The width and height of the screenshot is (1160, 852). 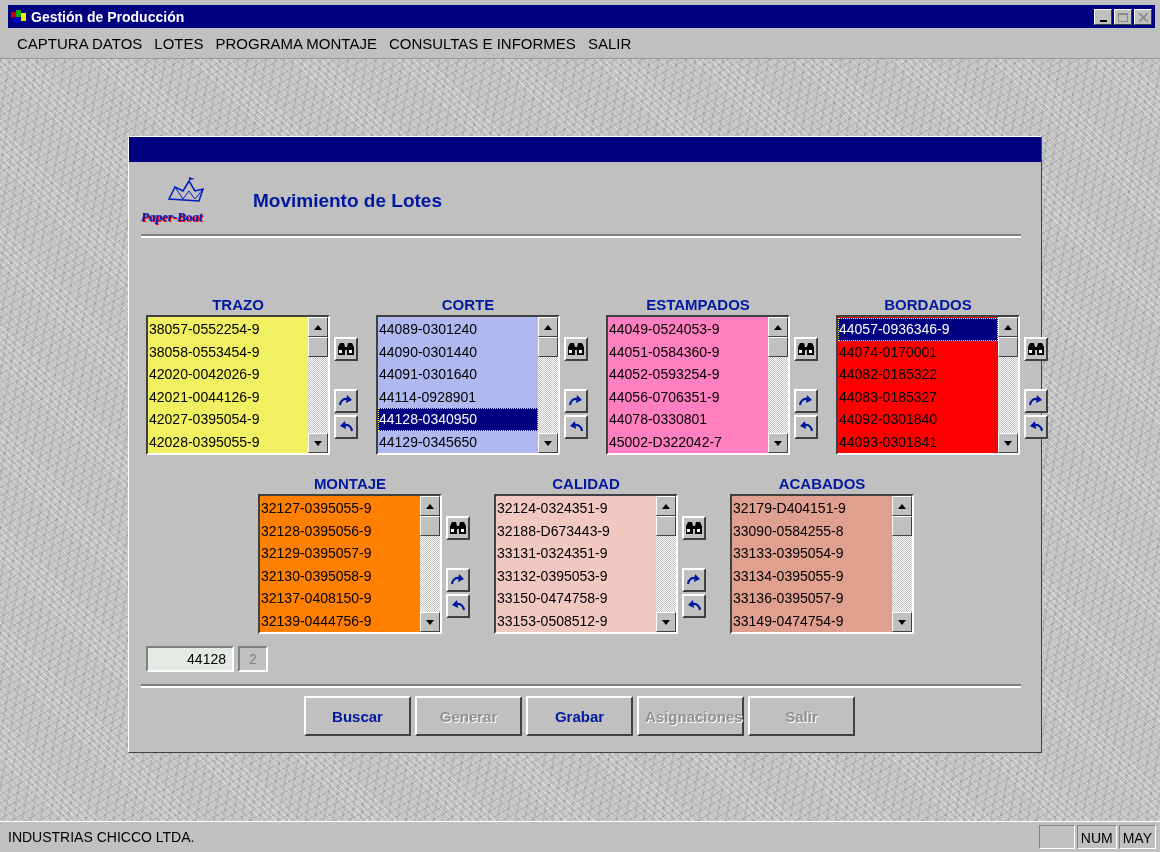 I want to click on action-button: Buscar, so click(x=357, y=716).